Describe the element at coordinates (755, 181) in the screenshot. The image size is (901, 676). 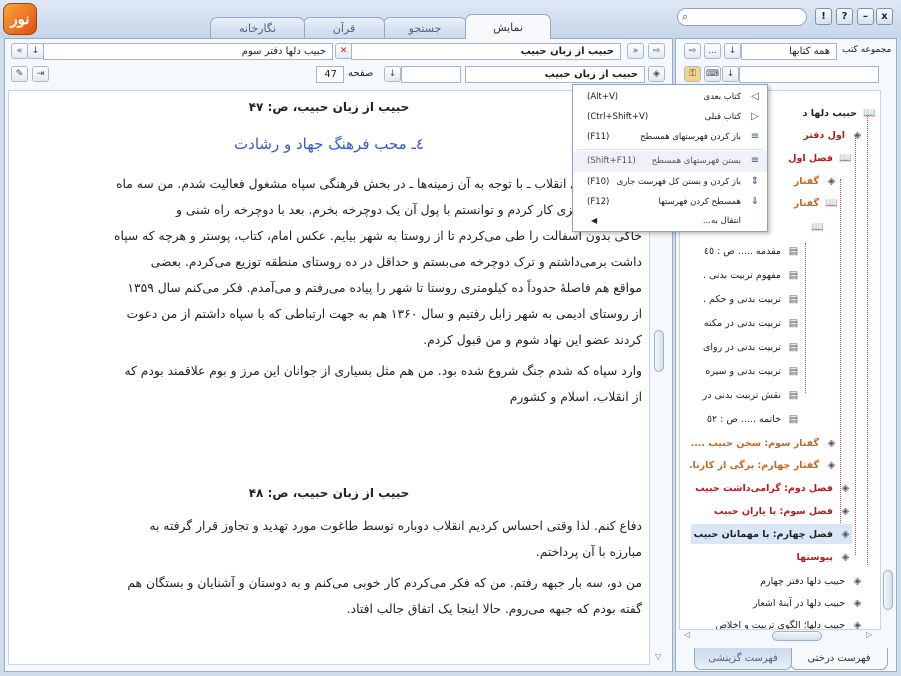
I see `toggle-tree-icon: ⇕` at that location.